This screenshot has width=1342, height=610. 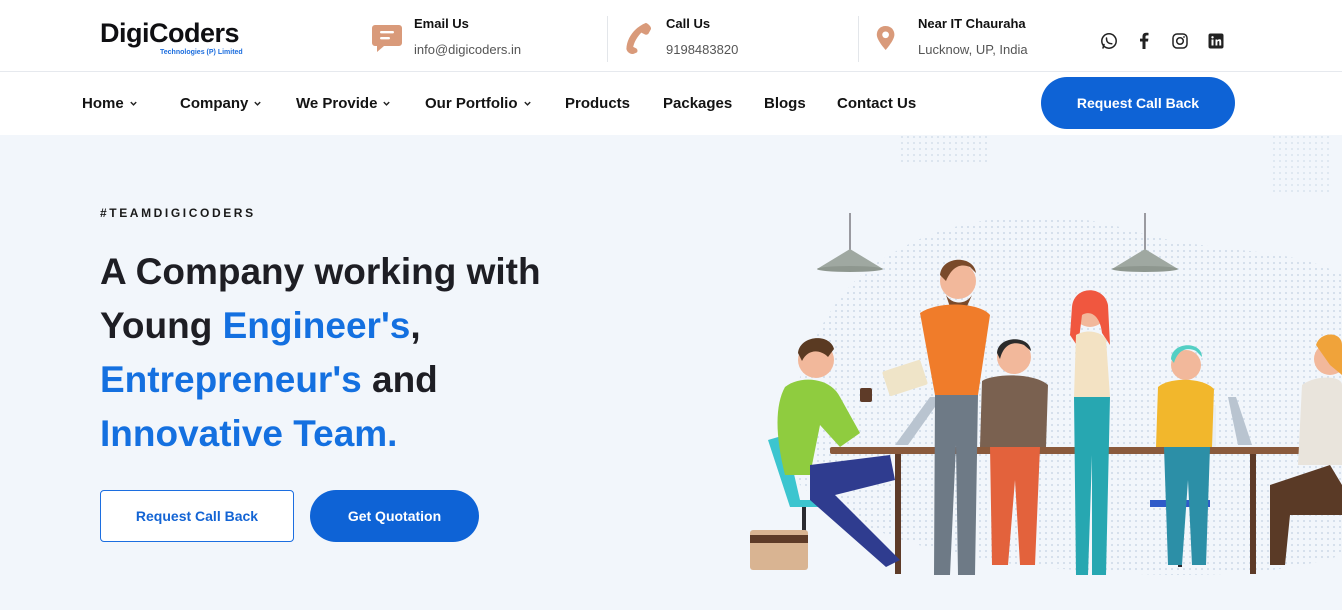 I want to click on headline-line-2-tail: ,, so click(x=415, y=325).